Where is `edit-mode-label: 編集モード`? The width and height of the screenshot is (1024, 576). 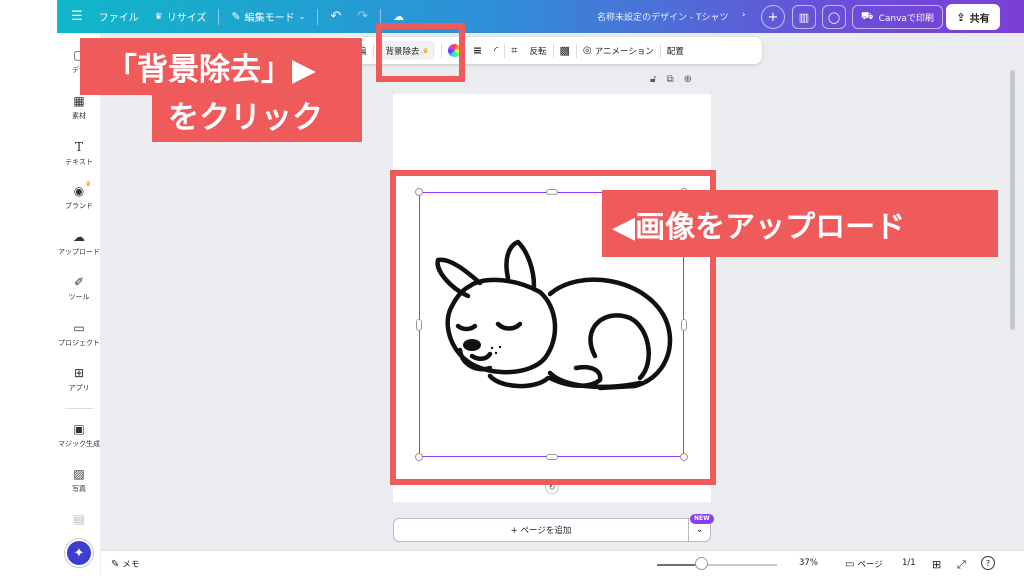 edit-mode-label: 編集モード is located at coordinates (269, 18).